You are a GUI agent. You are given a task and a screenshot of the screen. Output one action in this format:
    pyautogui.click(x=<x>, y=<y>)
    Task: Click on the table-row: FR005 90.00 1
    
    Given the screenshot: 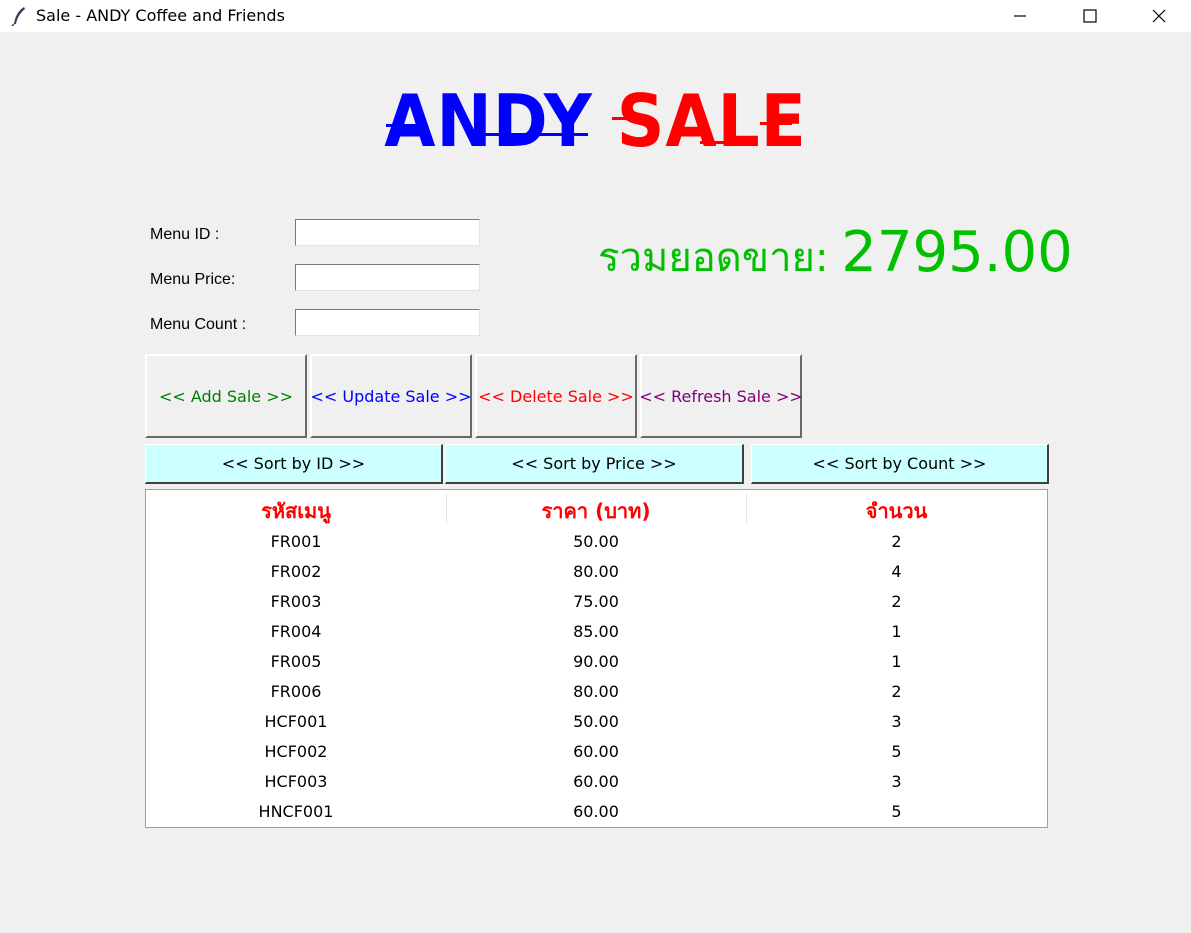 What is the action you would take?
    pyautogui.click(x=596, y=662)
    